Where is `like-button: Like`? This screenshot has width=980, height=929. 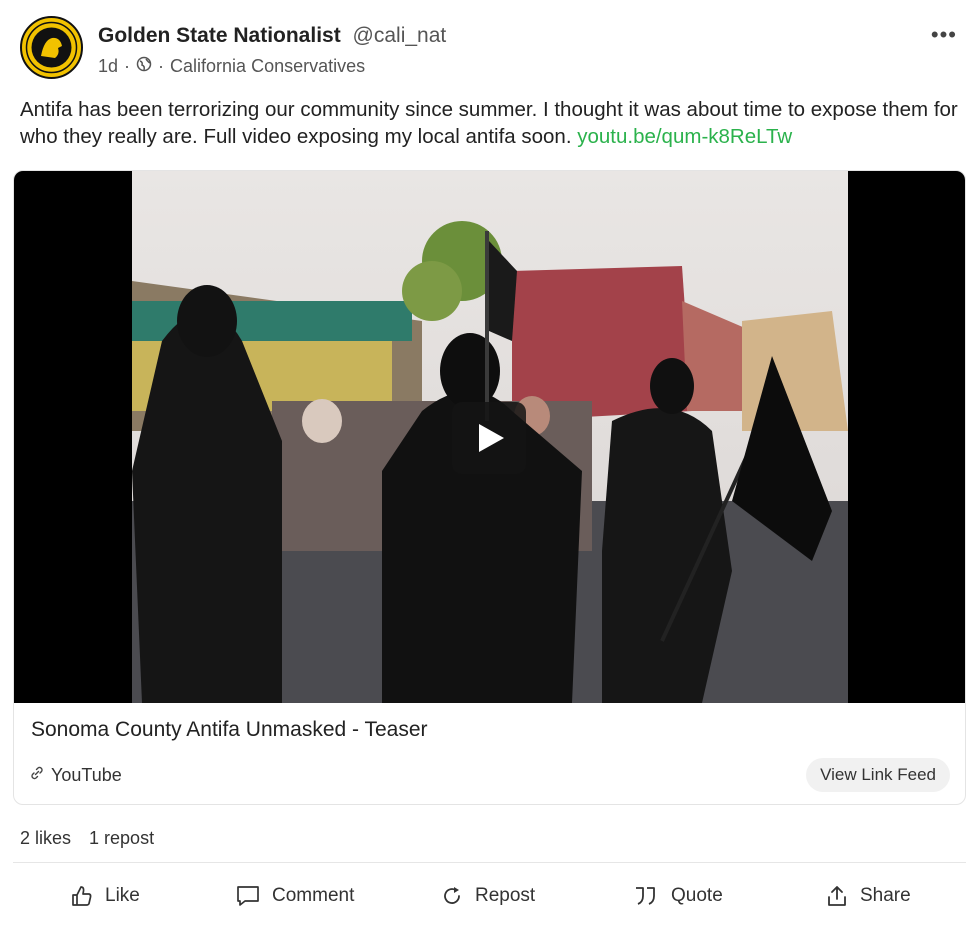 like-button: Like is located at coordinates (105, 896).